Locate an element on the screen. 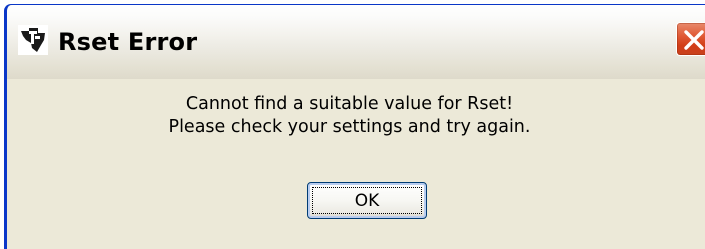  close-button is located at coordinates (690, 39).